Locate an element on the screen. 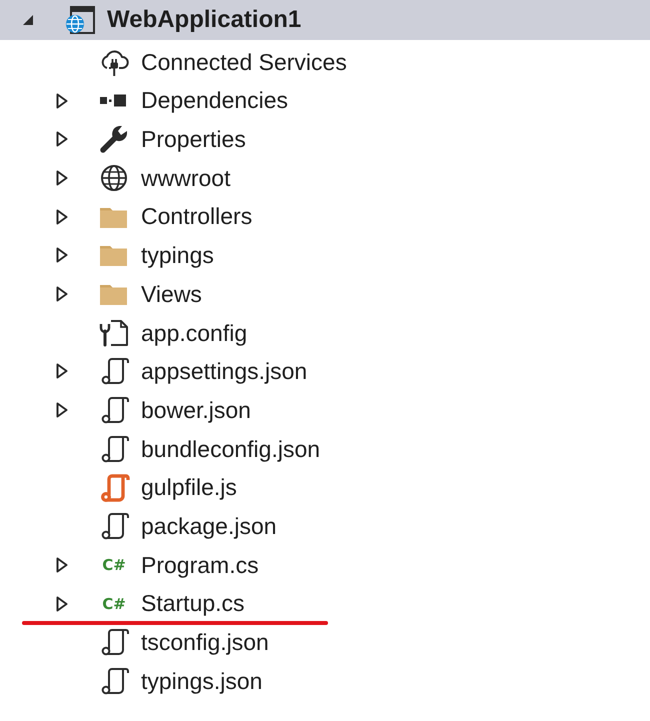 The image size is (650, 721). tree-item: Properties is located at coordinates (325, 139).